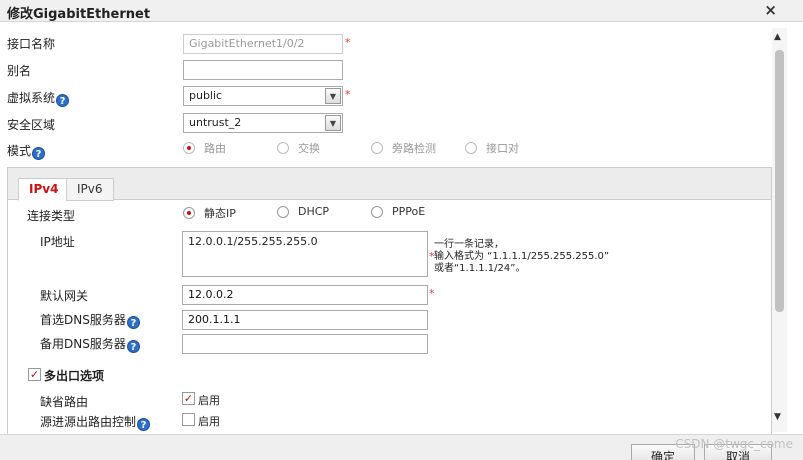 This screenshot has width=803, height=460. Describe the element at coordinates (263, 96) in the screenshot. I see `vsys-select: public ▼` at that location.